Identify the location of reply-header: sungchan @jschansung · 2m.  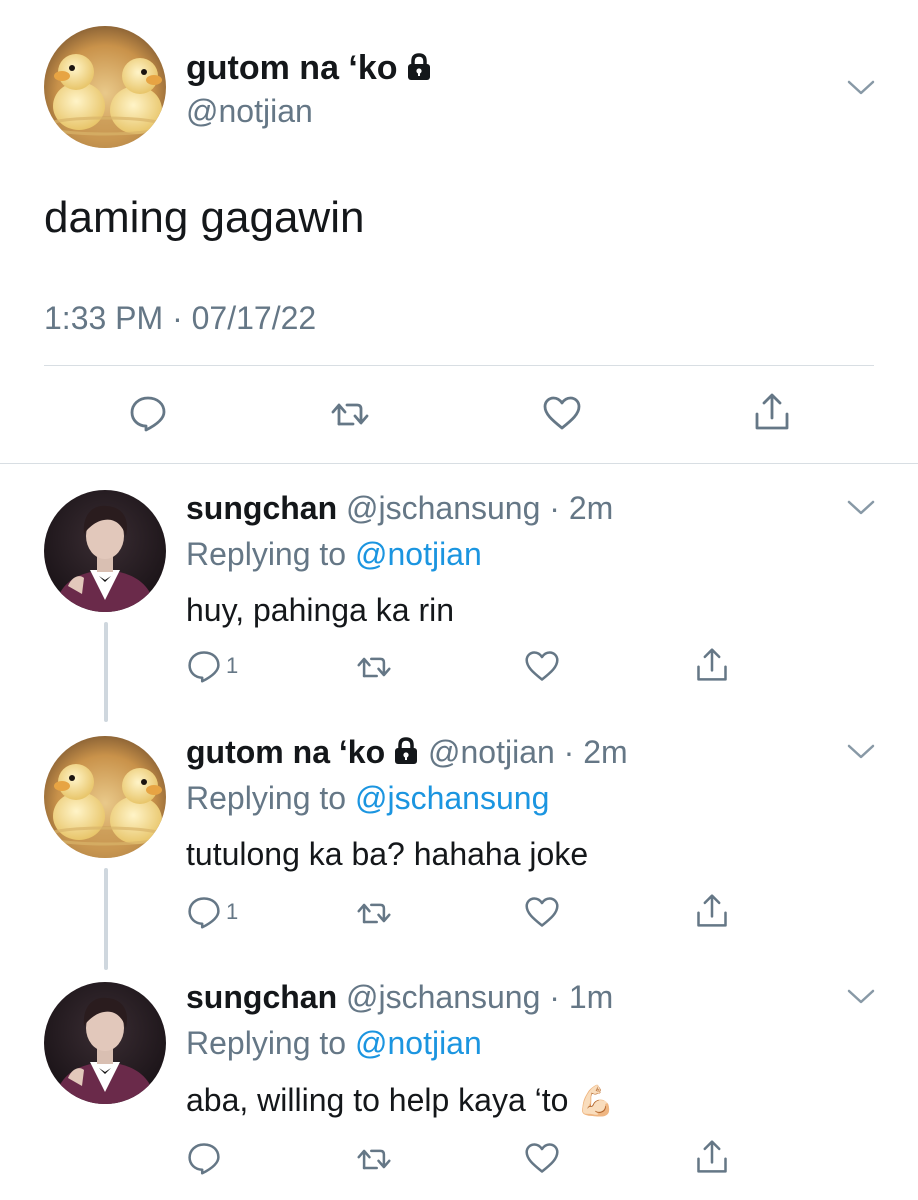
(399, 508).